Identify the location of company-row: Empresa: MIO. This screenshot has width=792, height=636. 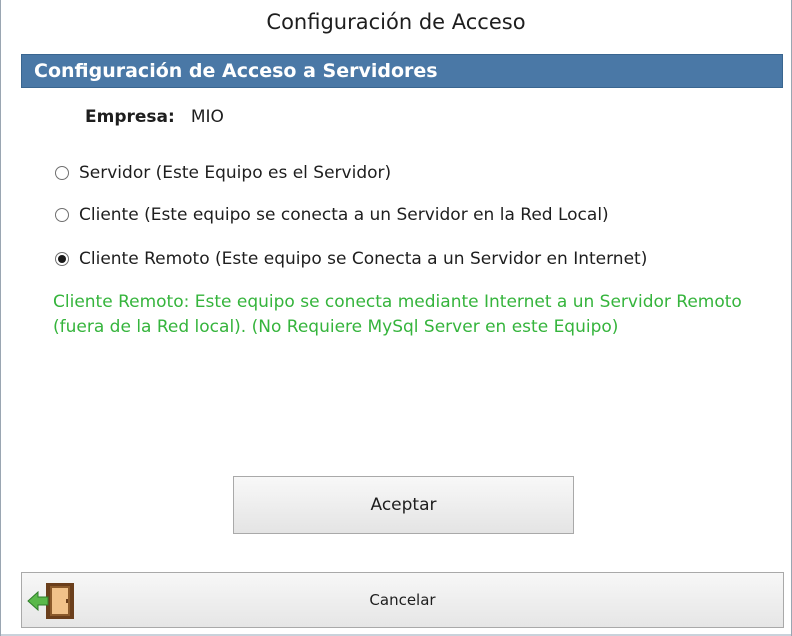
(154, 117).